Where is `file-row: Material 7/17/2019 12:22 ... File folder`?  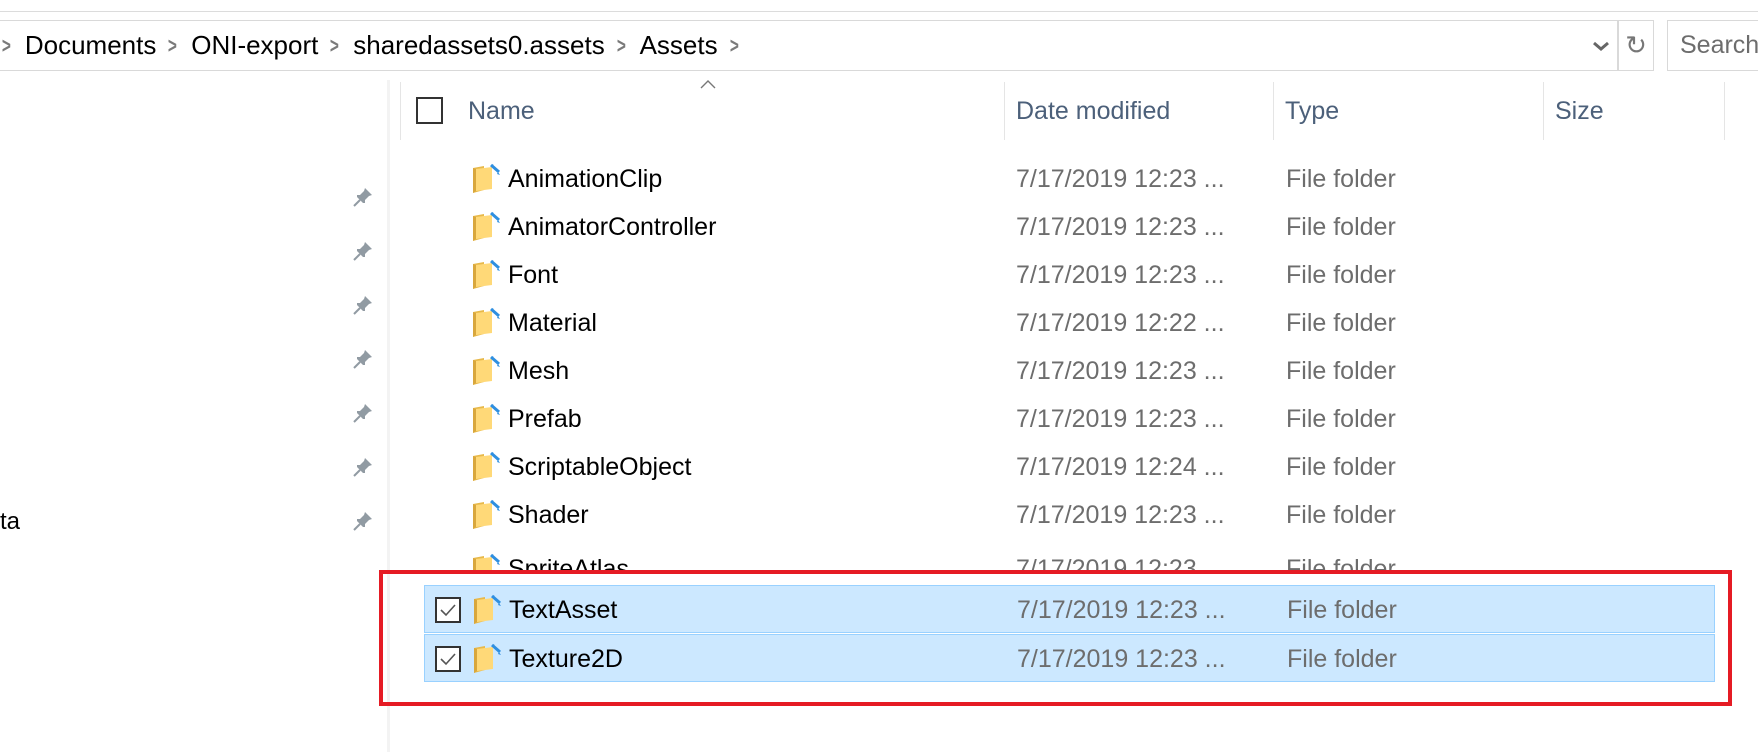
file-row: Material 7/17/2019 12:22 ... File folder is located at coordinates (1069, 323).